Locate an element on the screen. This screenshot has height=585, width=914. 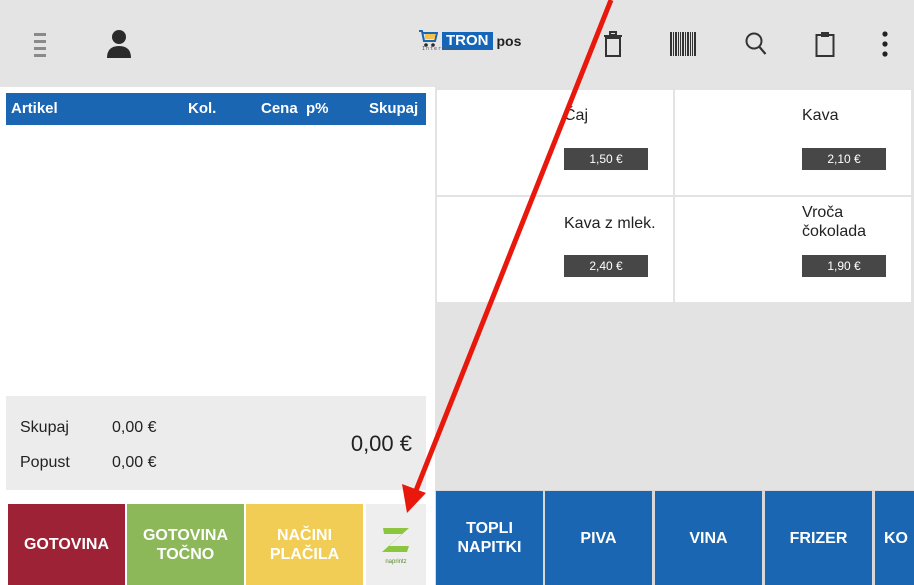
total-value: 0,00 € is located at coordinates (134, 427).